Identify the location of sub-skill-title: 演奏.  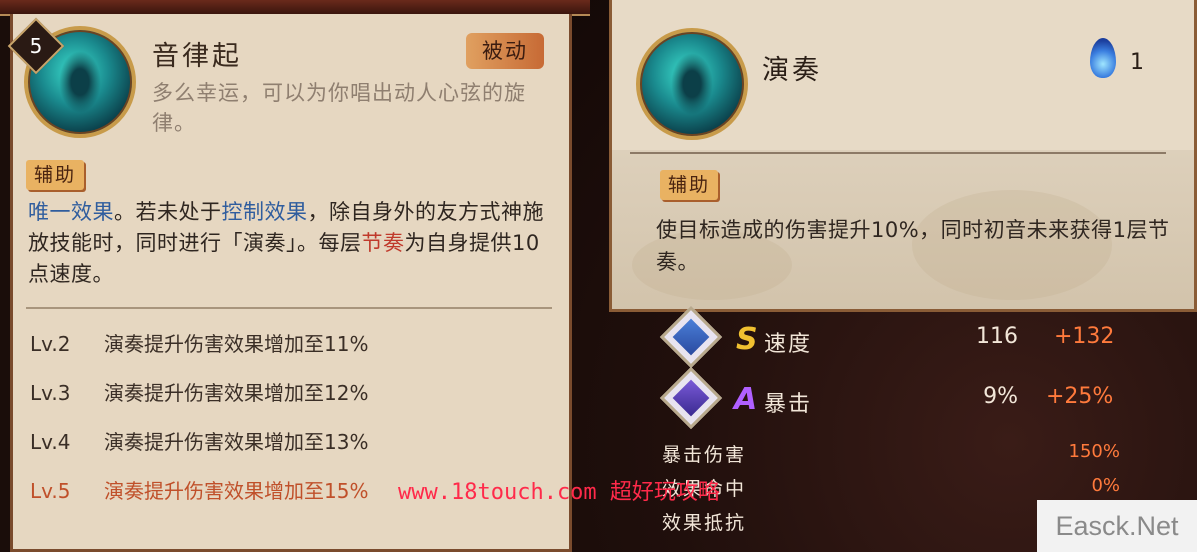
(792, 70).